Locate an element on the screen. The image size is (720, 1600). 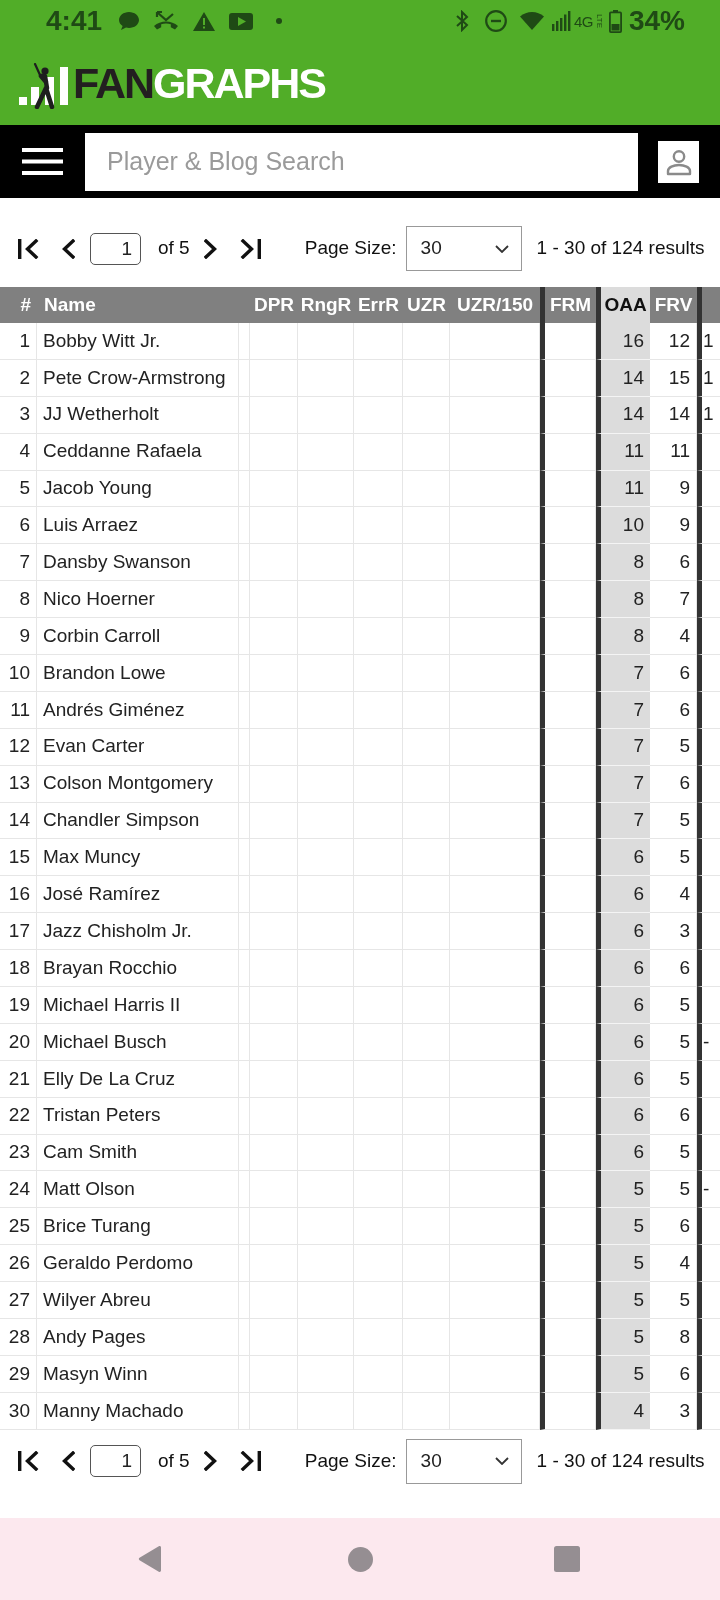
warning-icon is located at coordinates (204, 21).